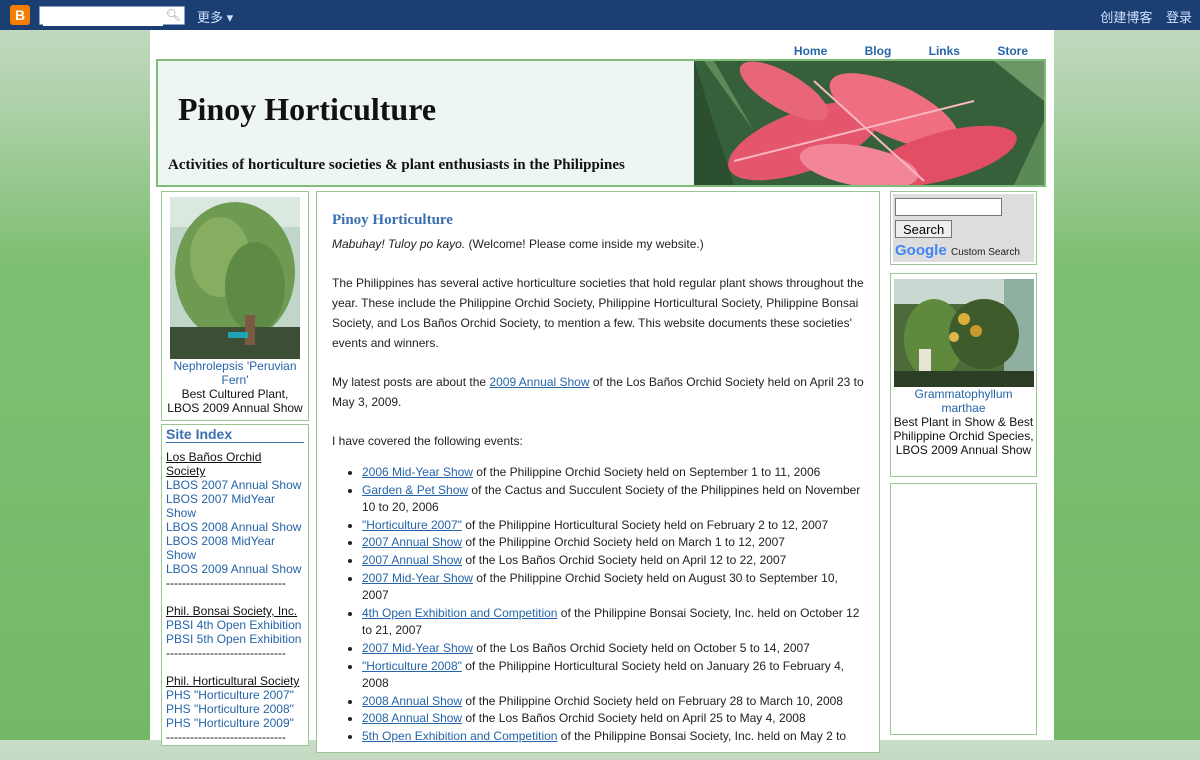  I want to click on site-search-input, so click(948, 207).